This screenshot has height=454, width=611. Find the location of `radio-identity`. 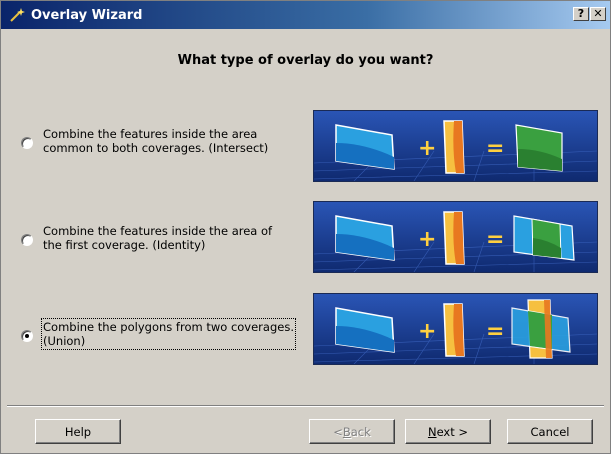

radio-identity is located at coordinates (27, 240).